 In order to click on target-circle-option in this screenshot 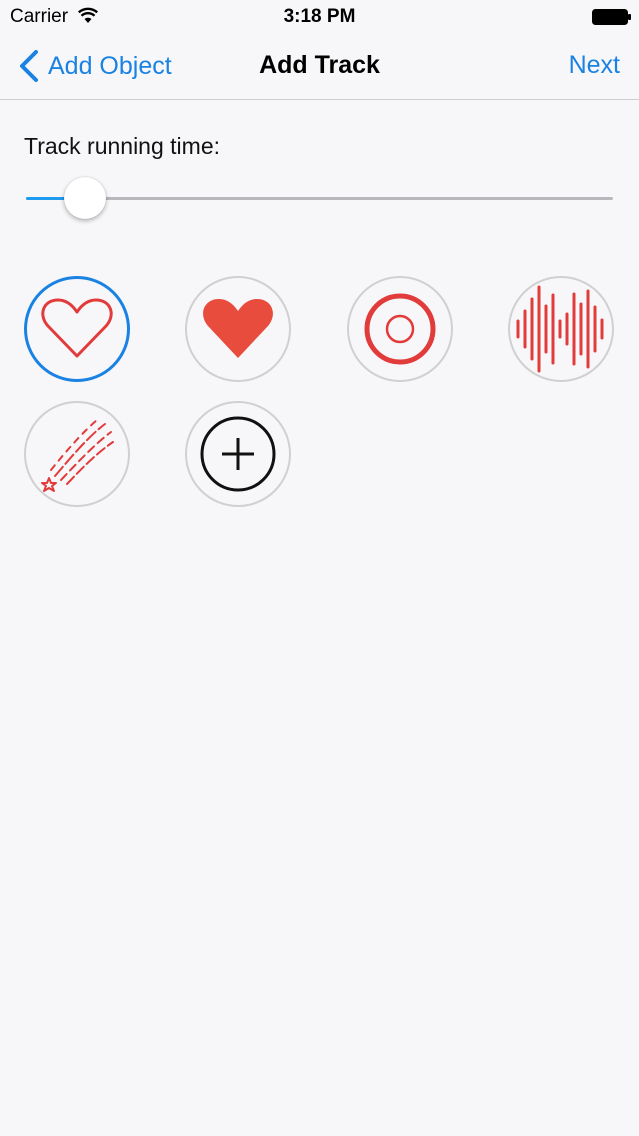, I will do `click(400, 329)`.